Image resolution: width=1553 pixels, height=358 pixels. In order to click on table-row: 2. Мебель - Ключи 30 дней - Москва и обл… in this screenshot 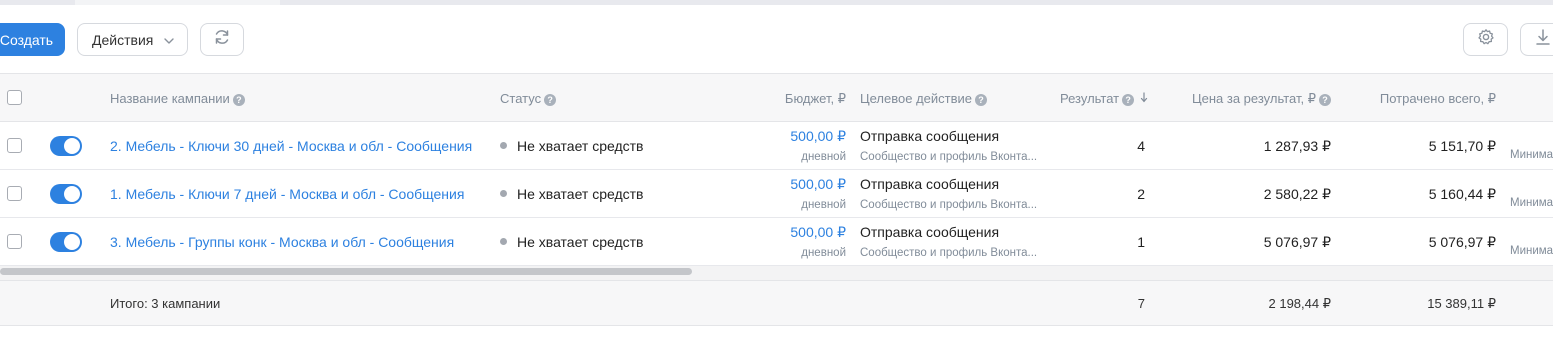, I will do `click(776, 146)`.